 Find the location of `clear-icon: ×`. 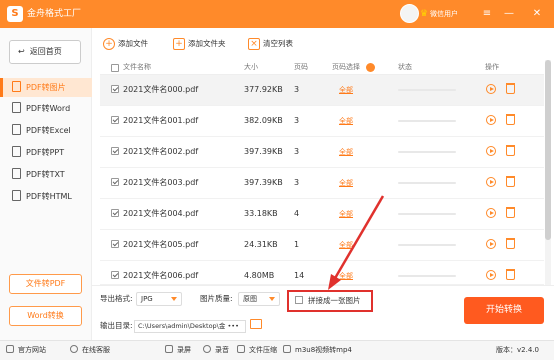

clear-icon: × is located at coordinates (254, 44).